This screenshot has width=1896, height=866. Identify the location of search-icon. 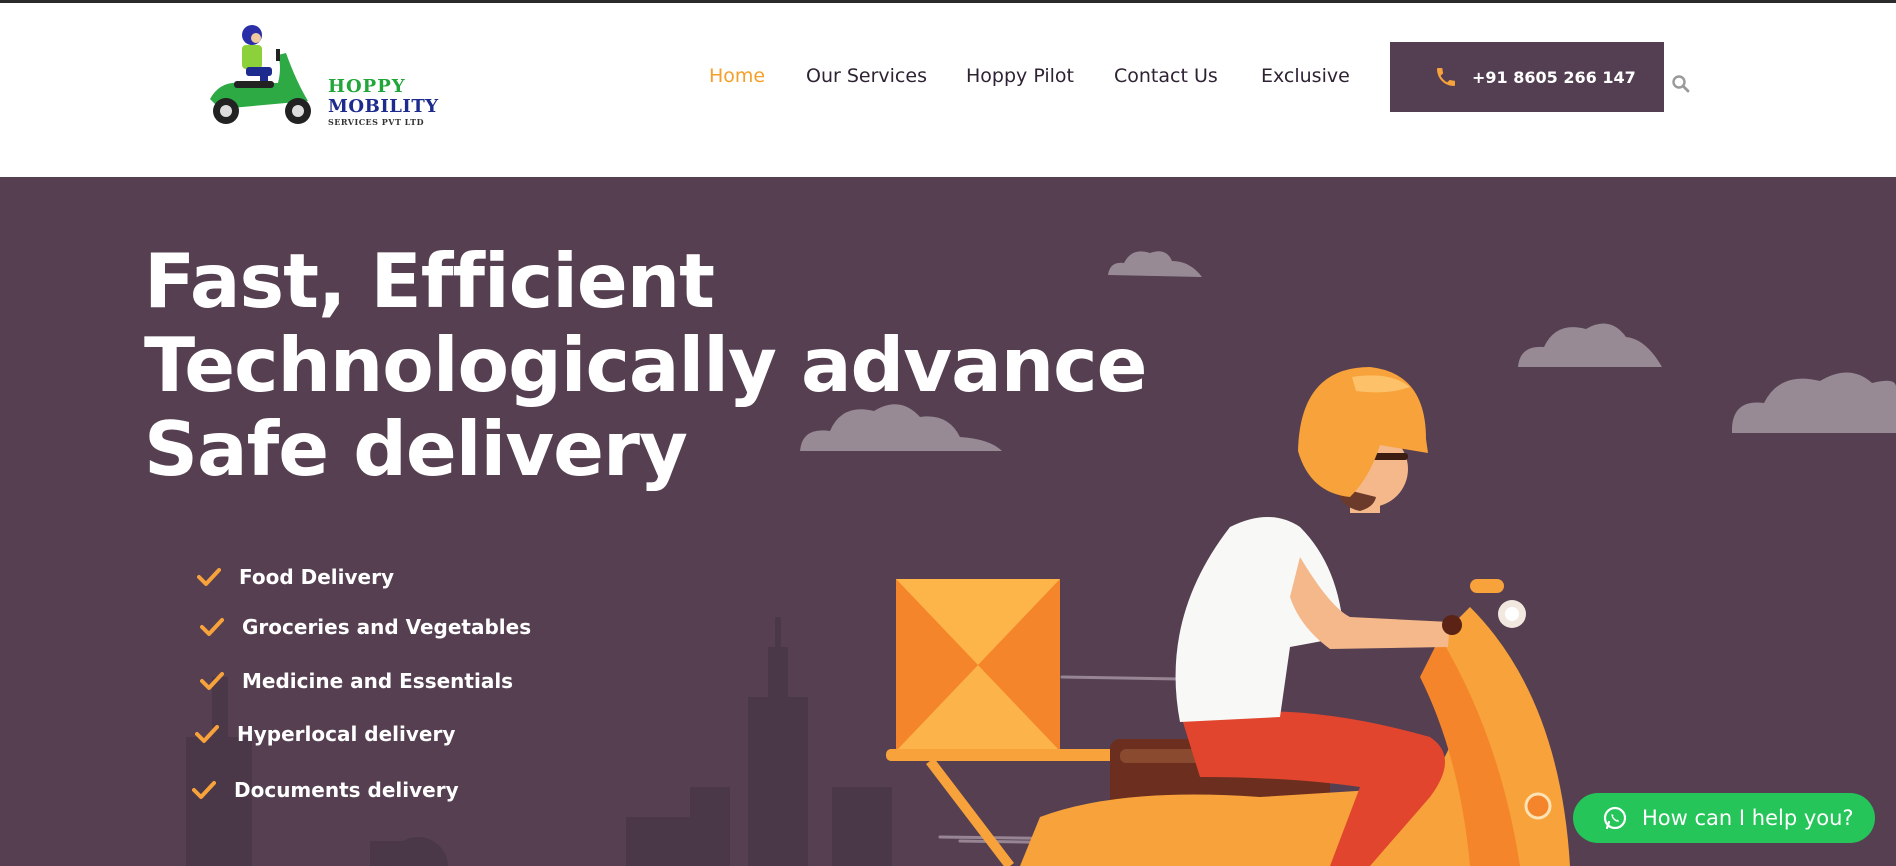
(1681, 86).